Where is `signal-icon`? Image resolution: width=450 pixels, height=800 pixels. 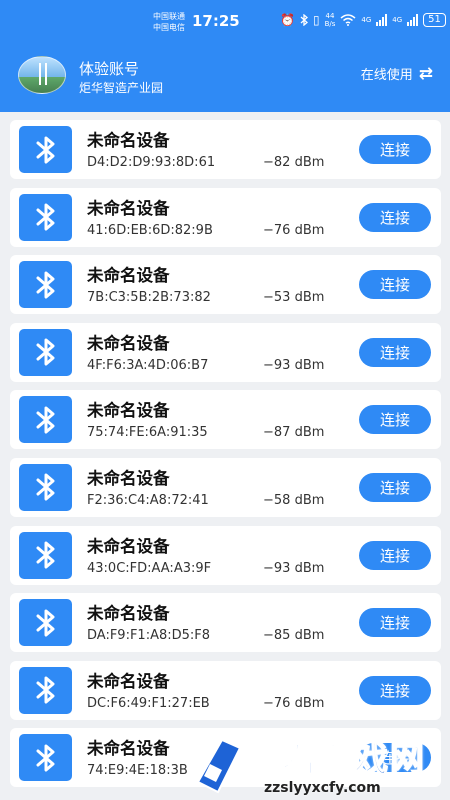 signal-icon is located at coordinates (382, 20).